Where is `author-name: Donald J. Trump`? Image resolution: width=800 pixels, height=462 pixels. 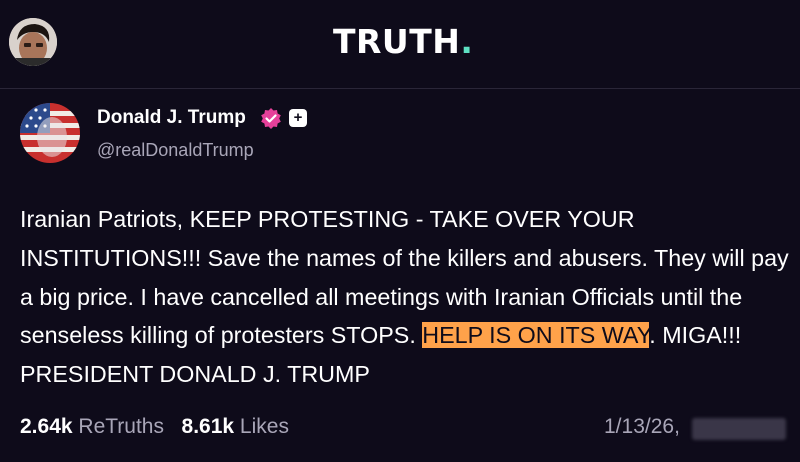 author-name: Donald J. Trump is located at coordinates (171, 118).